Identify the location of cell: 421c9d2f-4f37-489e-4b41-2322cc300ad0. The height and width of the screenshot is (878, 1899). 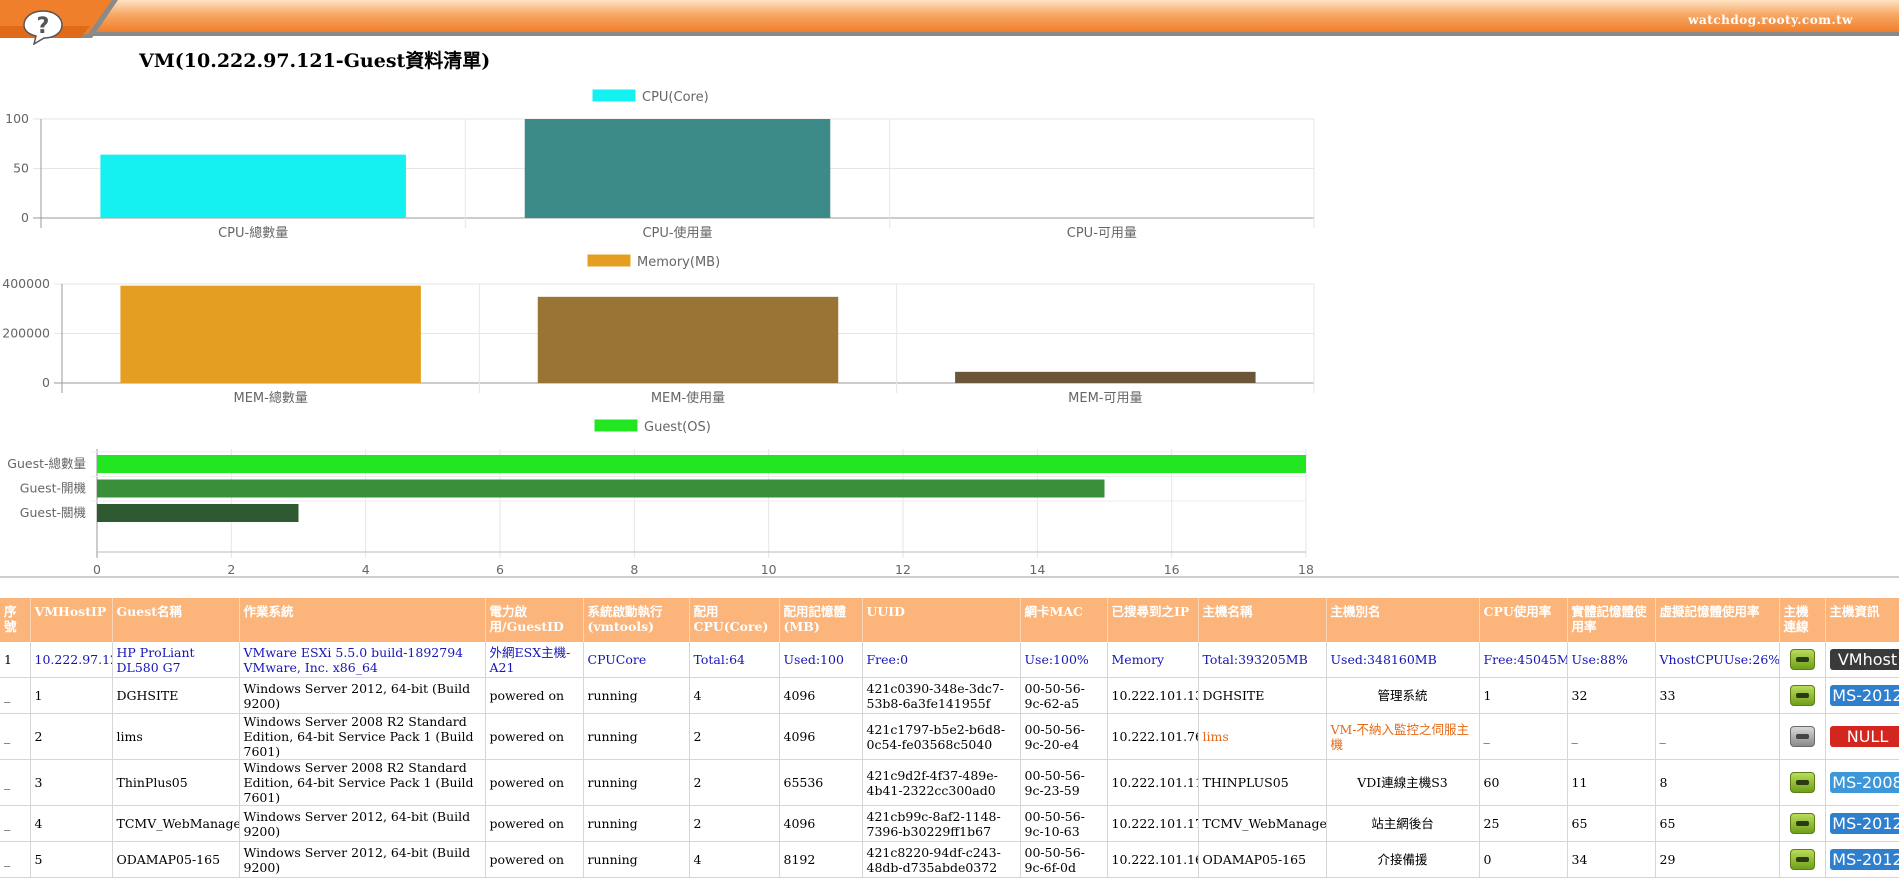
(941, 783).